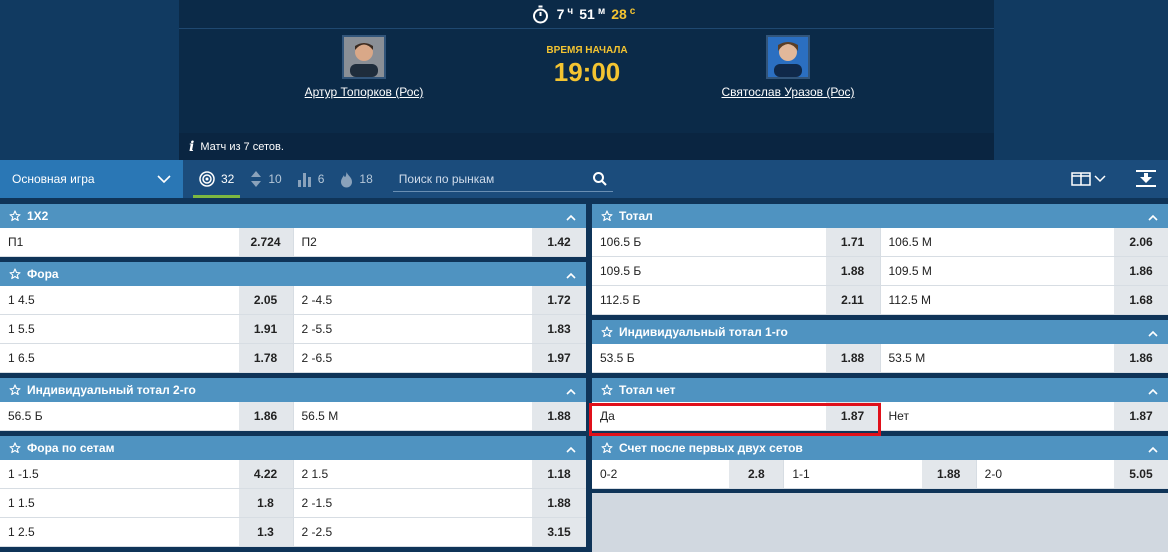  I want to click on team-1: Артур Топорков (Рос), so click(364, 67).